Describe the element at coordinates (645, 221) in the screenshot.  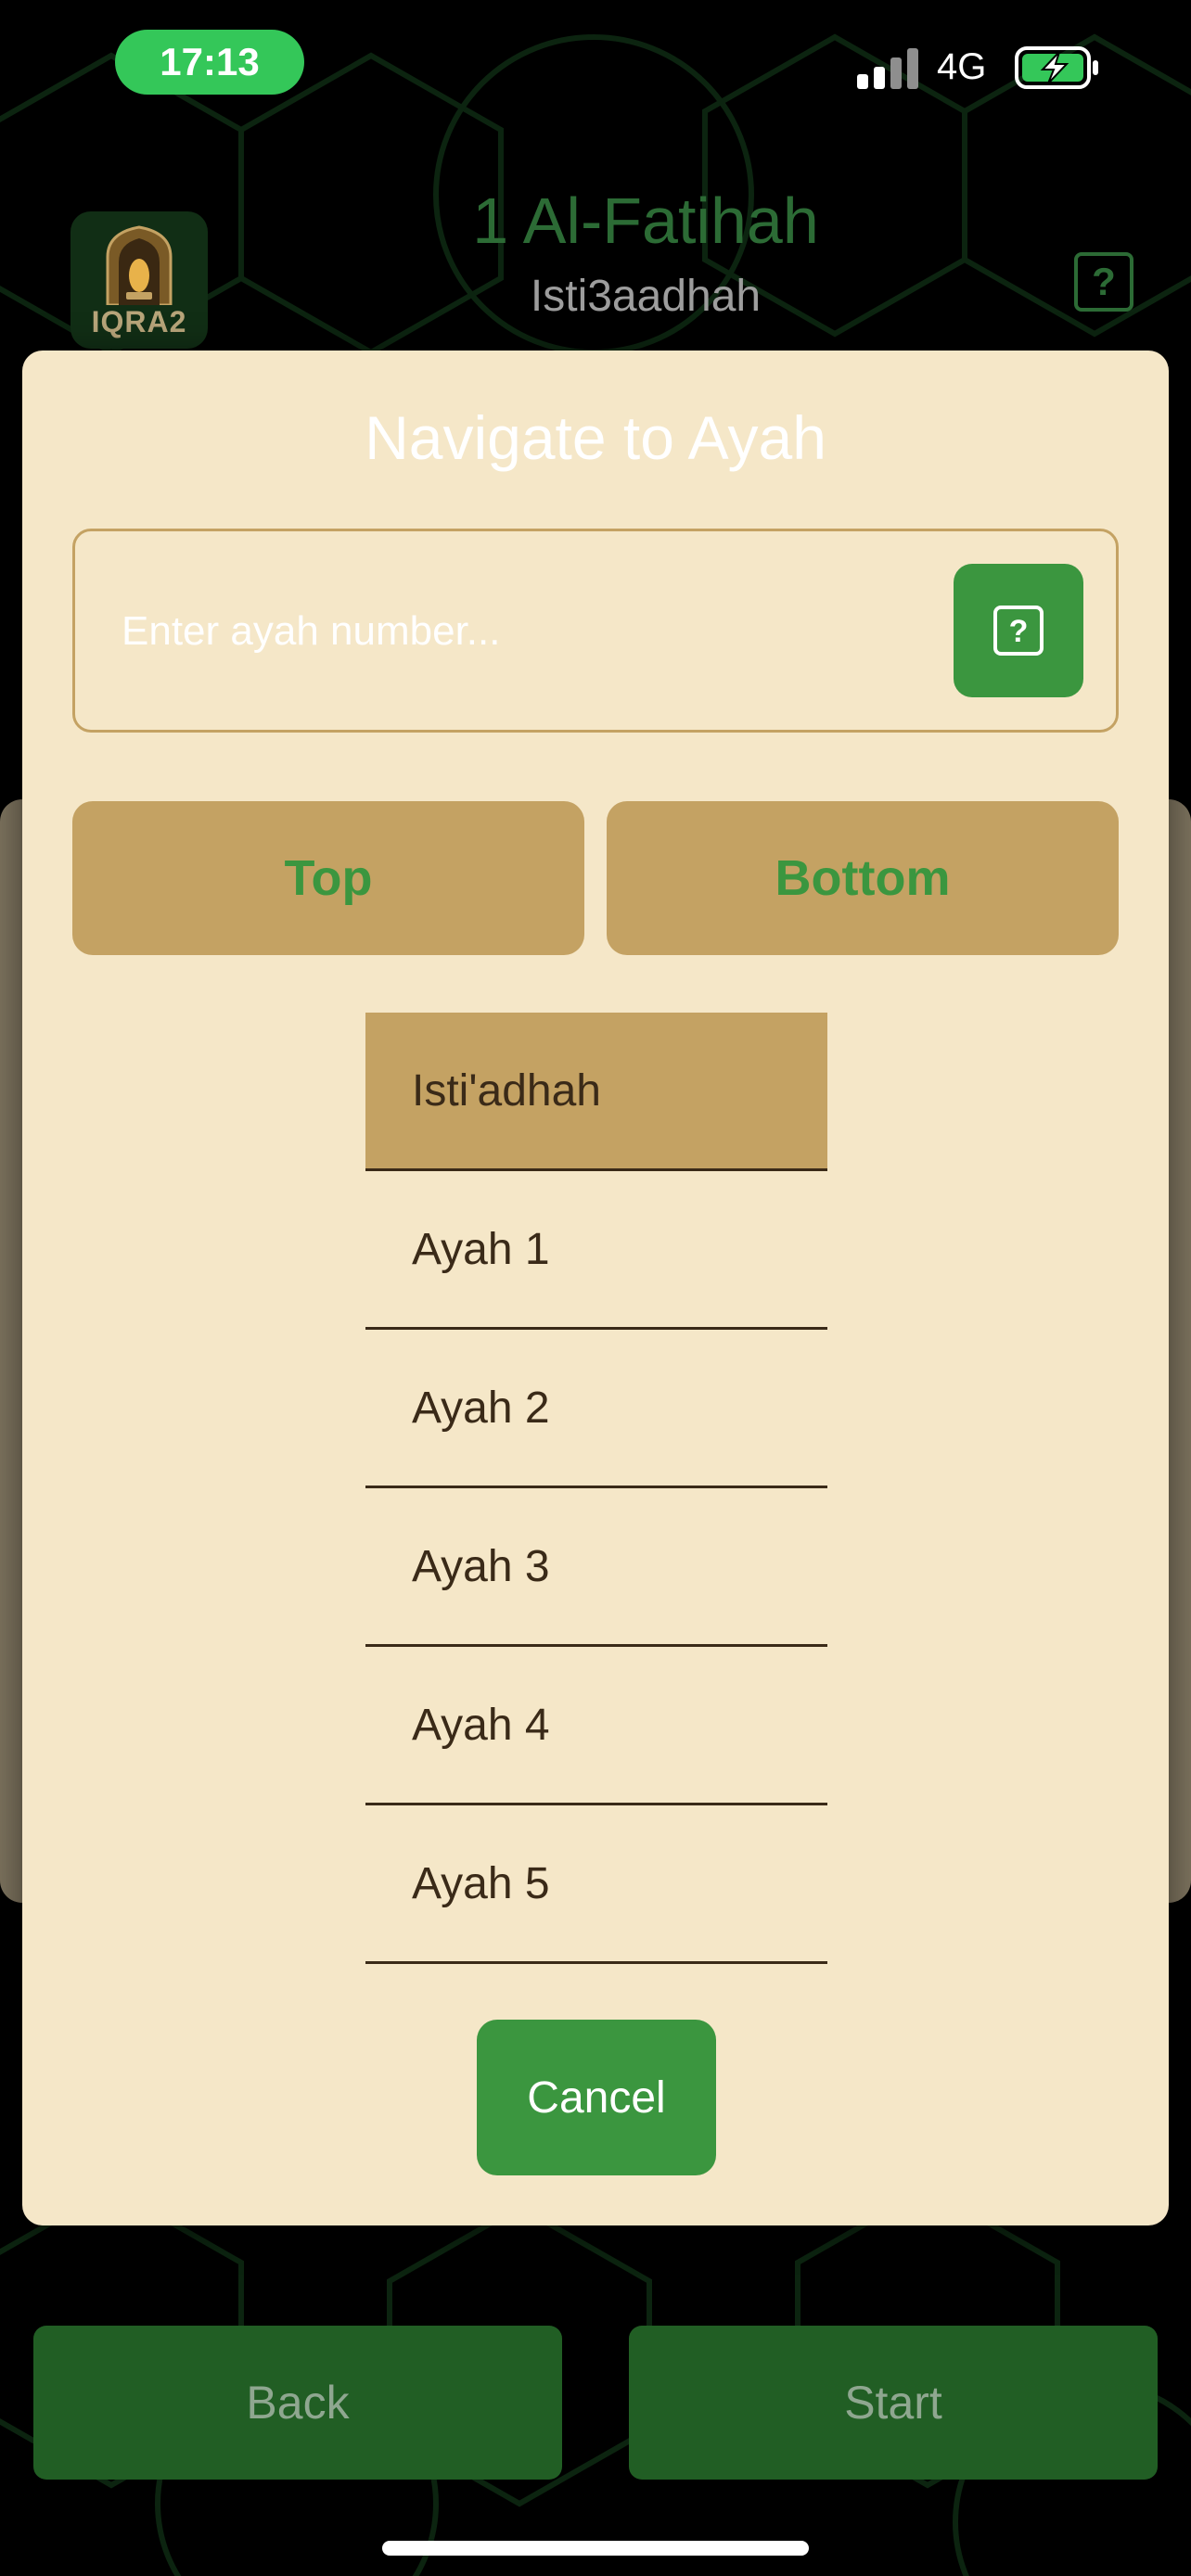
I see `surah-title: 1 Al-Fatihah` at that location.